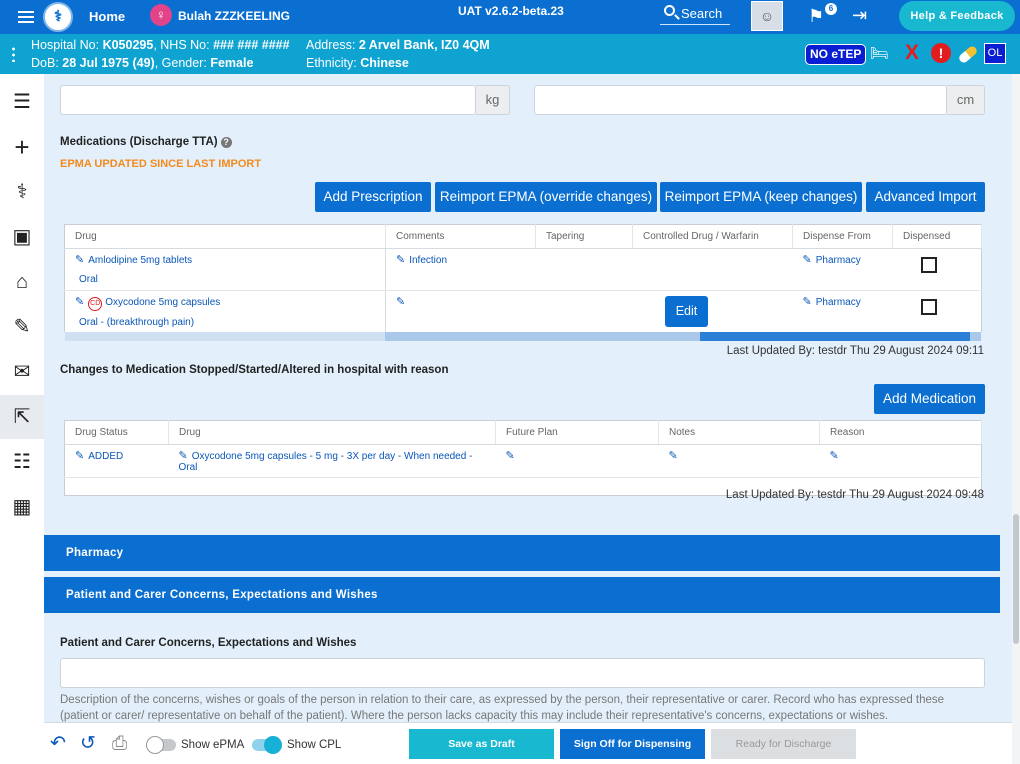 This screenshot has height=764, width=1020. I want to click on weight-input, so click(268, 100).